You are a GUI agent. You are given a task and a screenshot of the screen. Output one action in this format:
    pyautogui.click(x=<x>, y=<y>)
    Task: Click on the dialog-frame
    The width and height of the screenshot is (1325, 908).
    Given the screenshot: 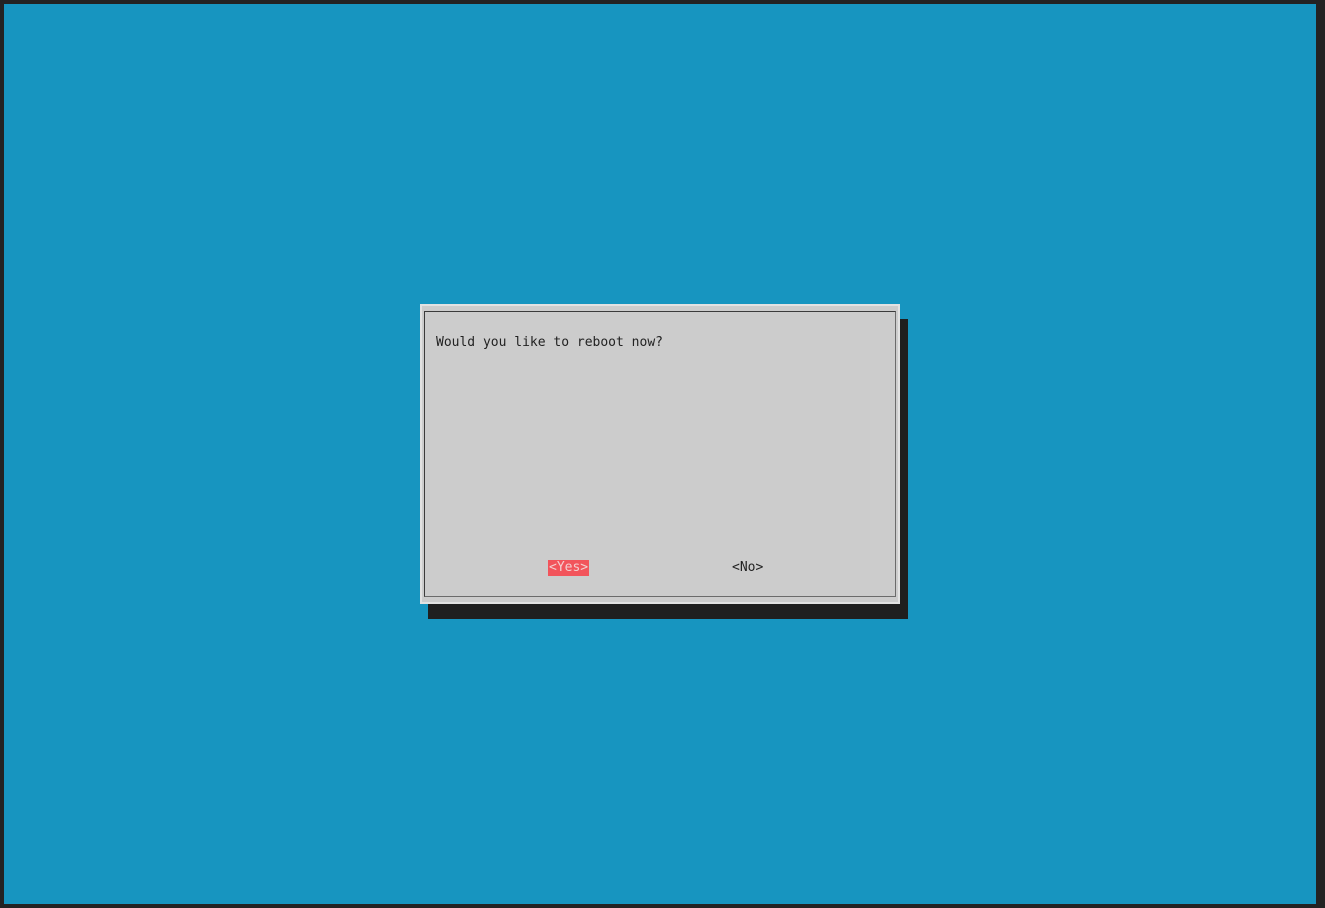 What is the action you would take?
    pyautogui.click(x=660, y=454)
    